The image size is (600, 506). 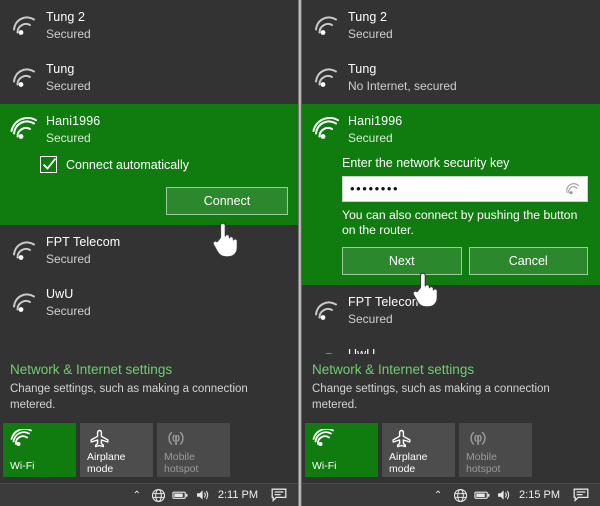 What do you see at coordinates (68, 77) in the screenshot?
I see `network-info: Tung Secured` at bounding box center [68, 77].